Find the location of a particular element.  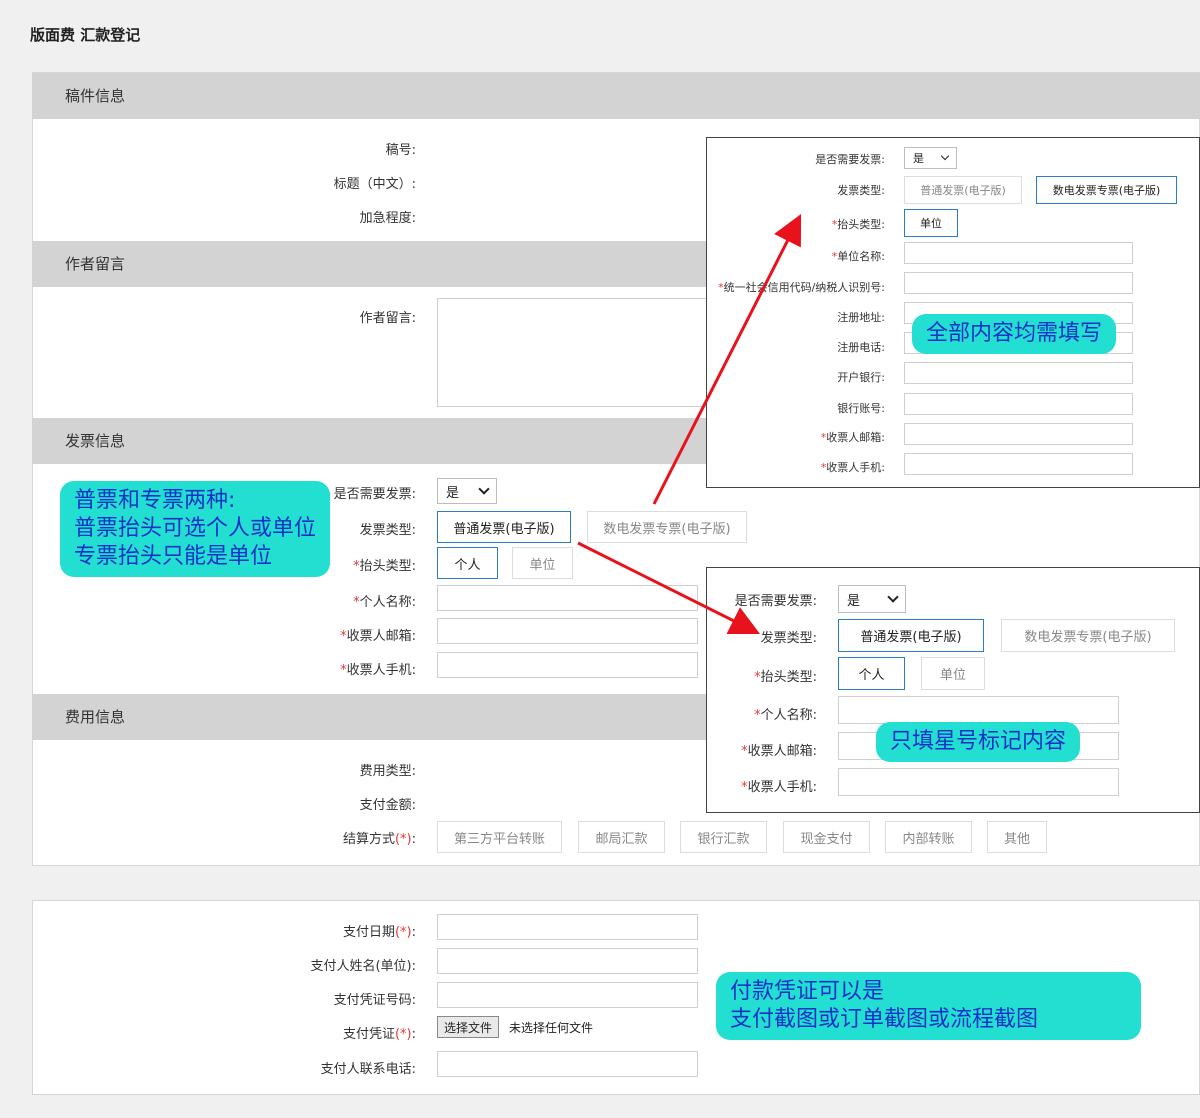

callout-line: 支付截图或订单截图或流程截图 is located at coordinates (884, 1019).